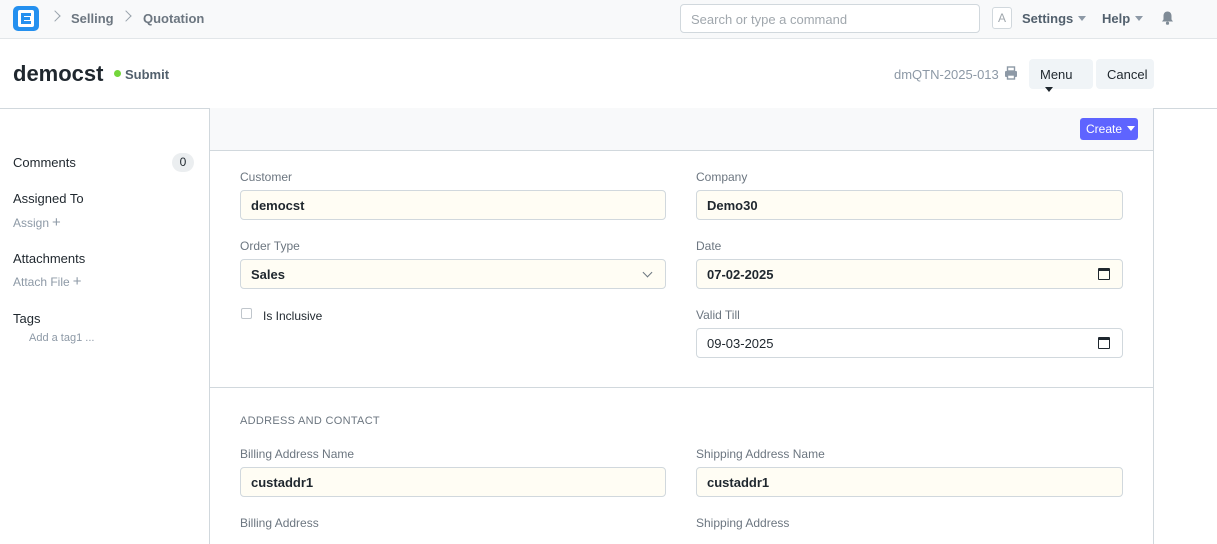 This screenshot has width=1217, height=544. What do you see at coordinates (183, 162) in the screenshot?
I see `comments-count-badge: 0` at bounding box center [183, 162].